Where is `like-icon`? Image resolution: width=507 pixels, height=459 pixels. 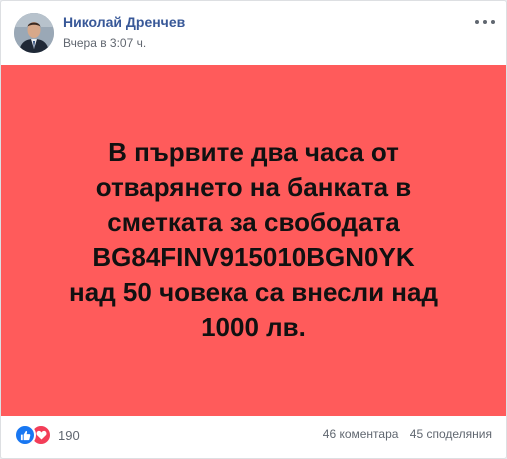 like-icon is located at coordinates (25, 435).